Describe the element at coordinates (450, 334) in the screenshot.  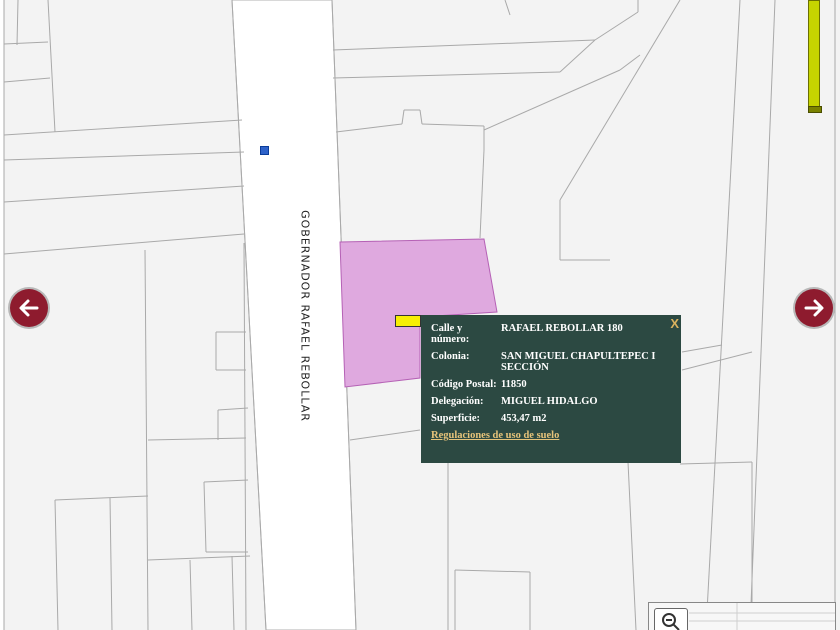
I see `info-key: Calle y número:` at that location.